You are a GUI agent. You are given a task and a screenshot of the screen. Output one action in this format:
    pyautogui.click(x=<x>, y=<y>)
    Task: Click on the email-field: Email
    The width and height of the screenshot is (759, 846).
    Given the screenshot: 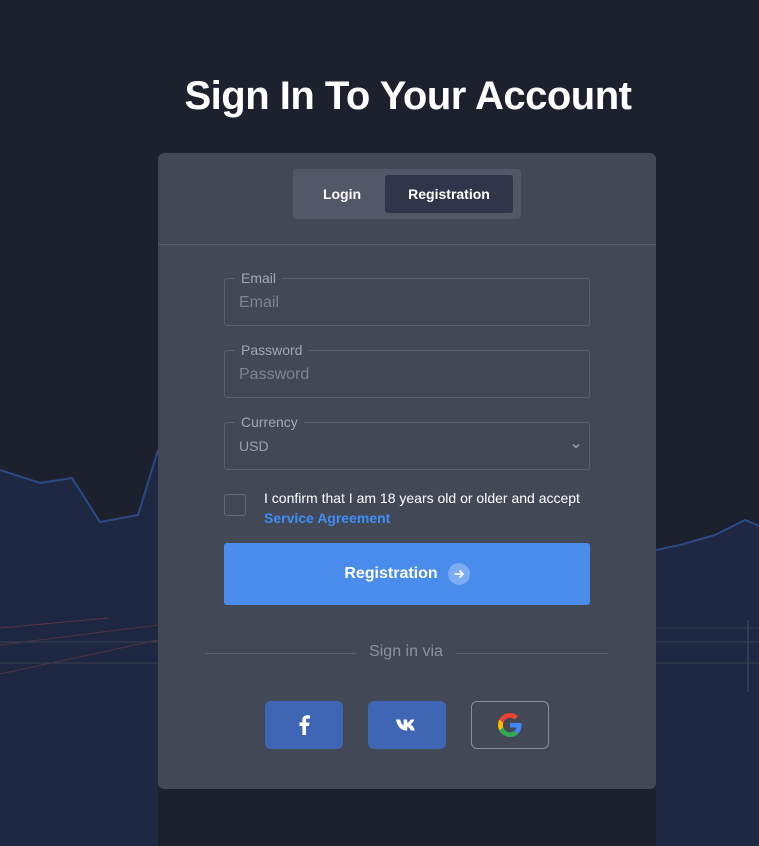 What is the action you would take?
    pyautogui.click(x=407, y=298)
    